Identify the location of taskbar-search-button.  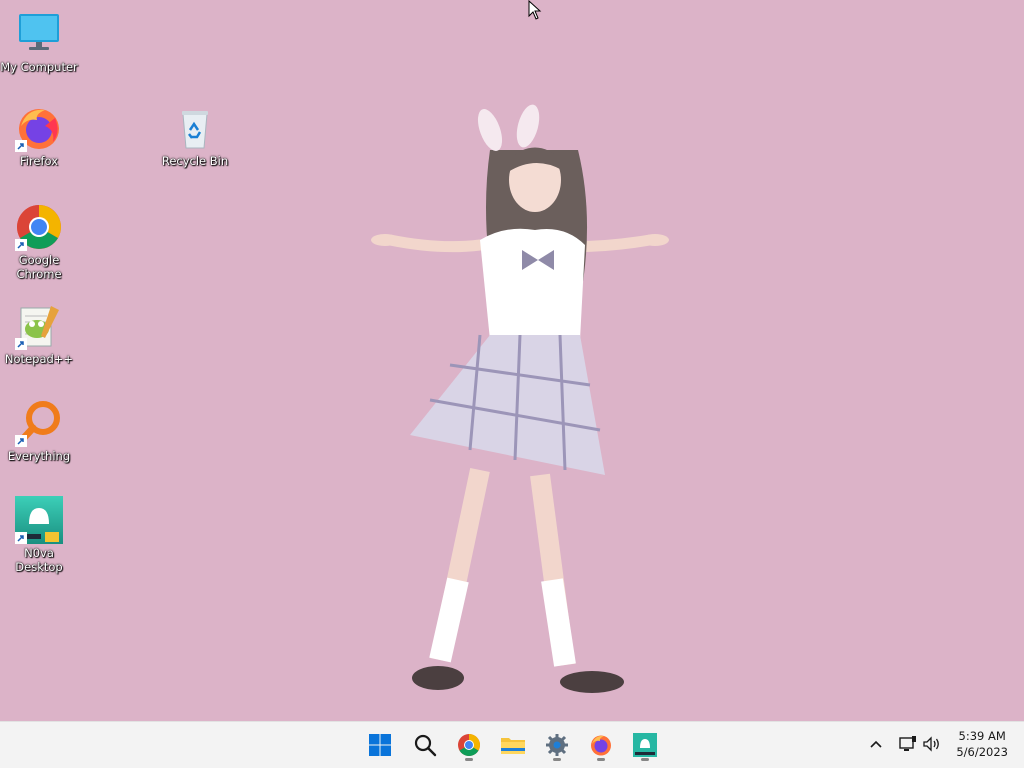
(425, 745).